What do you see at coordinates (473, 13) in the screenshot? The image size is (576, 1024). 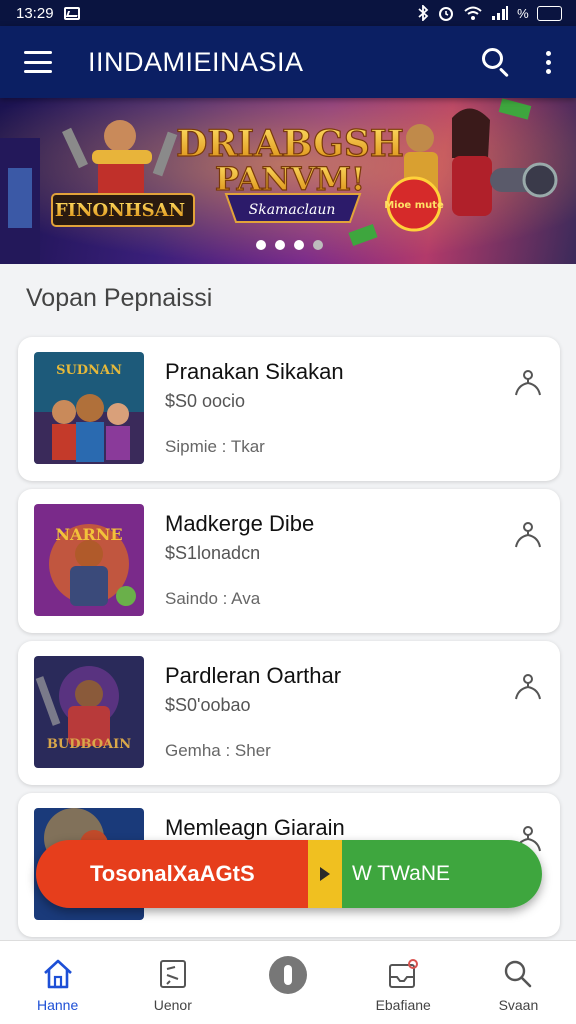 I see `wifi-icon` at bounding box center [473, 13].